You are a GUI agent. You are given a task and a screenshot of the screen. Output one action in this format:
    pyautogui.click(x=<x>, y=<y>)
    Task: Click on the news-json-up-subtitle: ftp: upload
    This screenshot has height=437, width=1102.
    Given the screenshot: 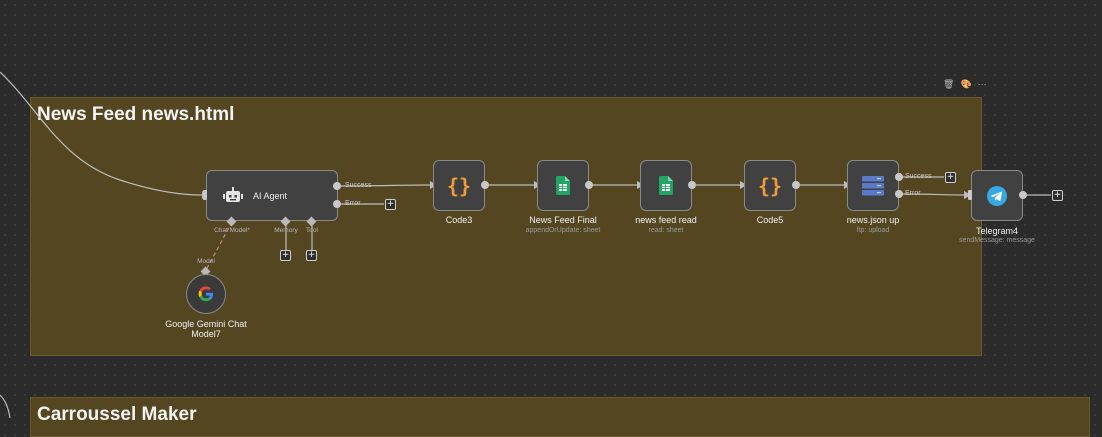 What is the action you would take?
    pyautogui.click(x=873, y=230)
    